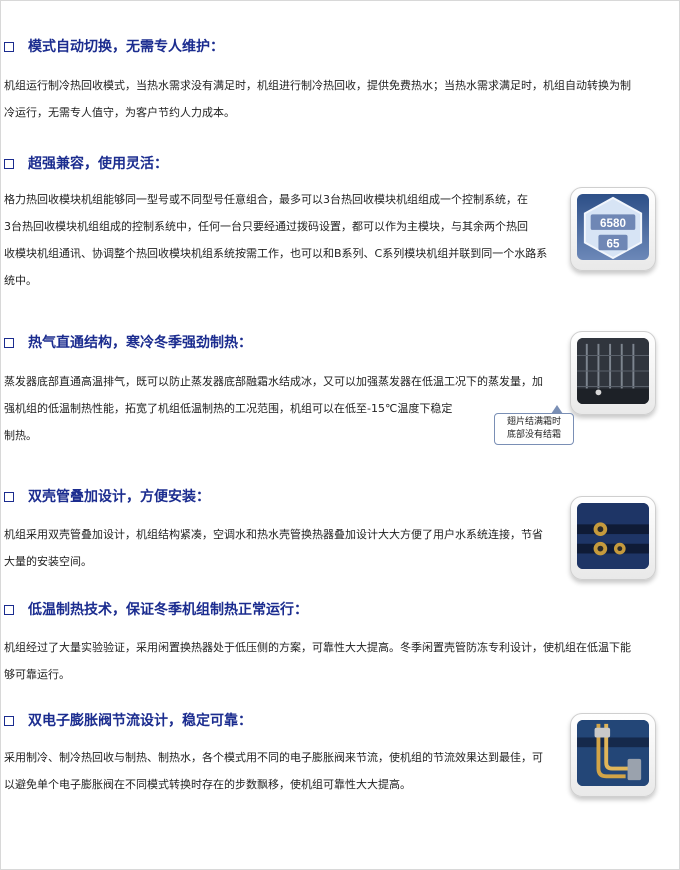  Describe the element at coordinates (533, 422) in the screenshot. I see `callout-line: 翅片结满霜时` at that location.